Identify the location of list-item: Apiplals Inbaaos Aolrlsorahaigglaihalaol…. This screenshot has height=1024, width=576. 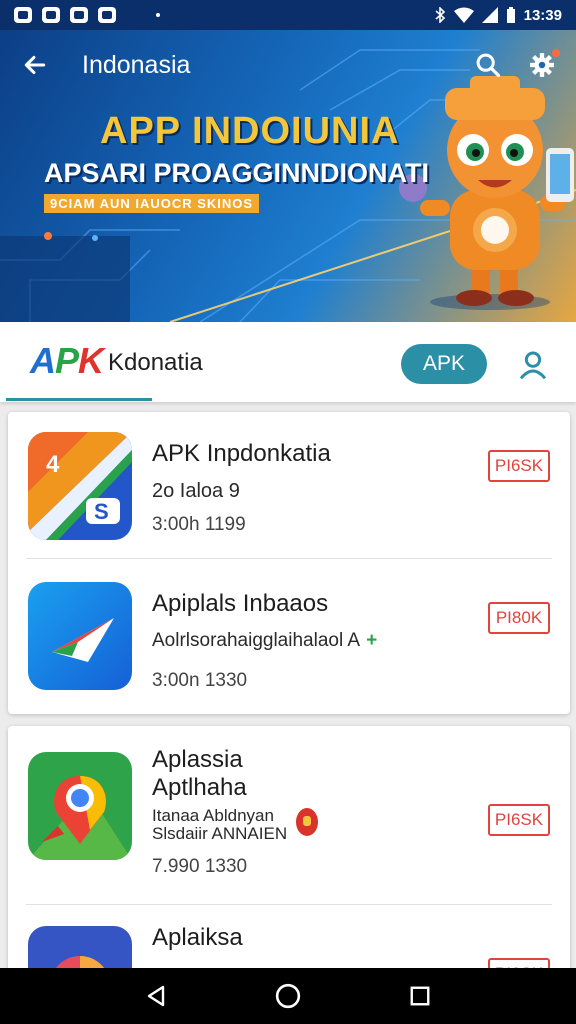
(289, 637).